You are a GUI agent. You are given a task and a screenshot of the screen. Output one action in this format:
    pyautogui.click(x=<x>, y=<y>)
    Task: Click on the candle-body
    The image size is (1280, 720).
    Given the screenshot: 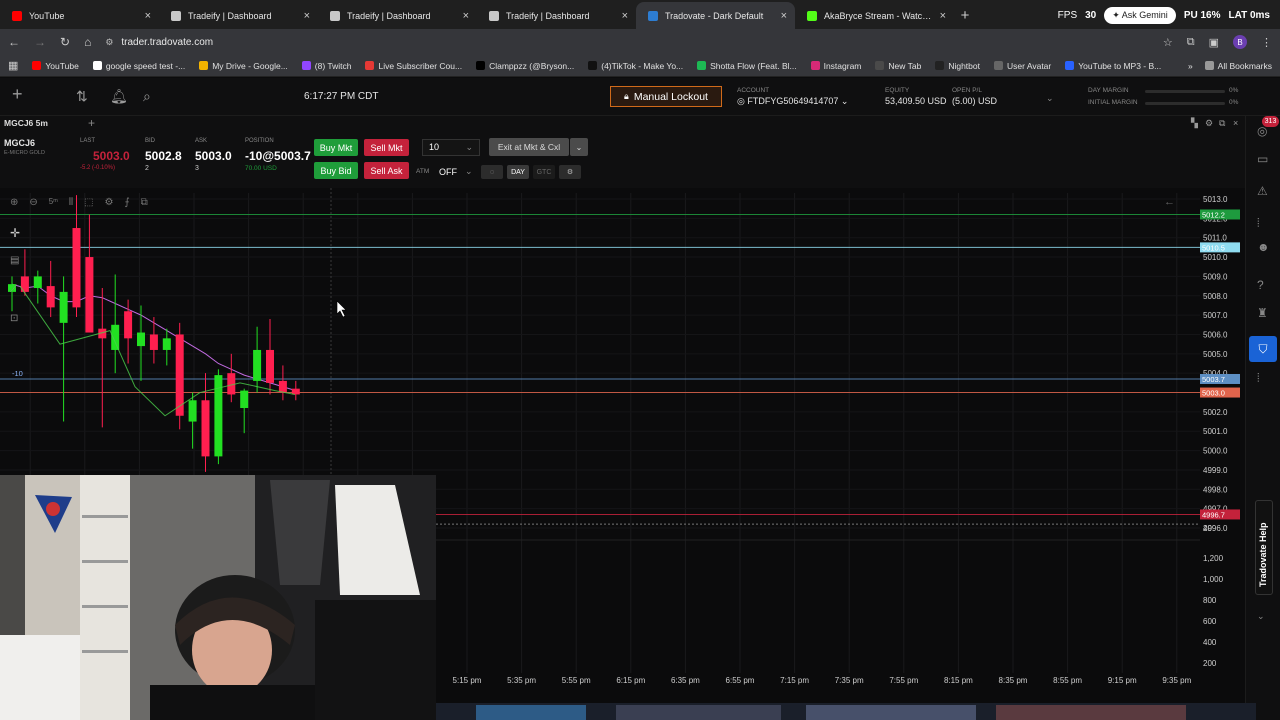 What is the action you would take?
    pyautogui.click(x=153, y=342)
    